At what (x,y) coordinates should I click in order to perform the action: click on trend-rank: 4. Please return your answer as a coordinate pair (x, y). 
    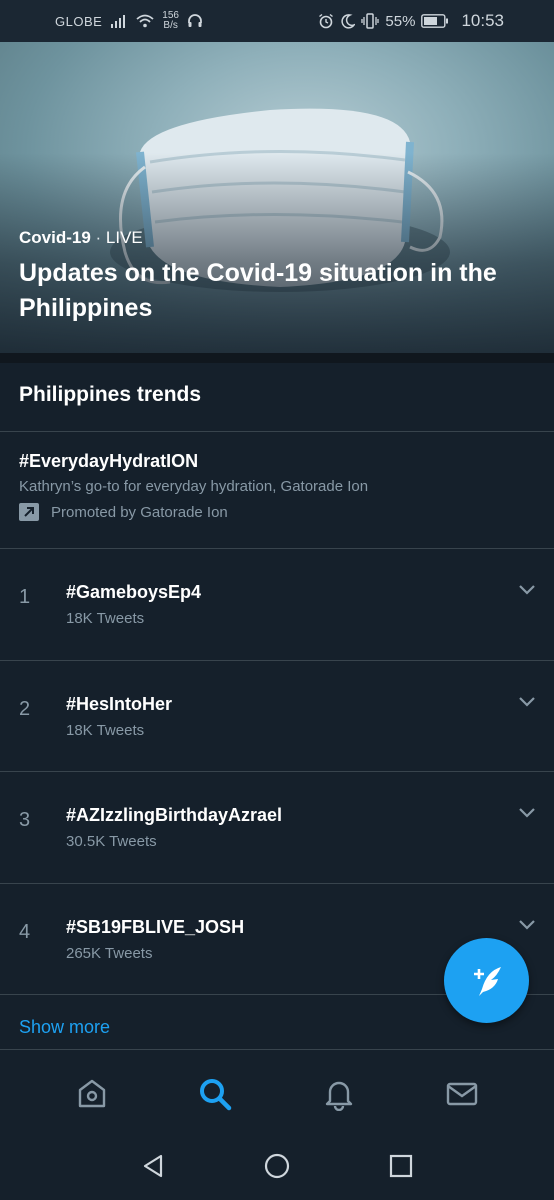
    Looking at the image, I should click on (25, 932).